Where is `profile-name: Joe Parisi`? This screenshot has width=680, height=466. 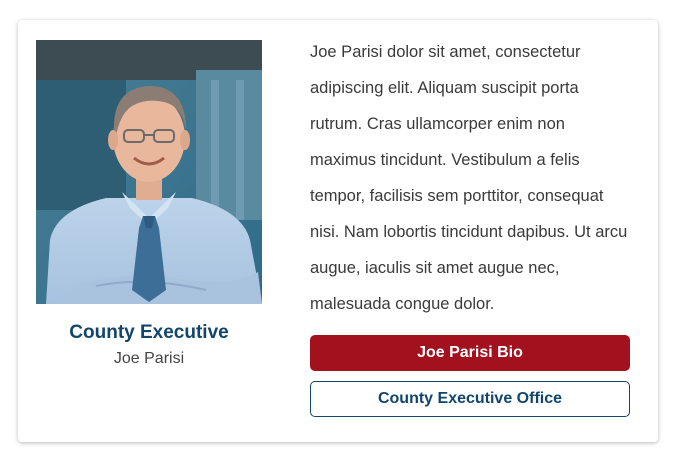 profile-name: Joe Parisi is located at coordinates (149, 358).